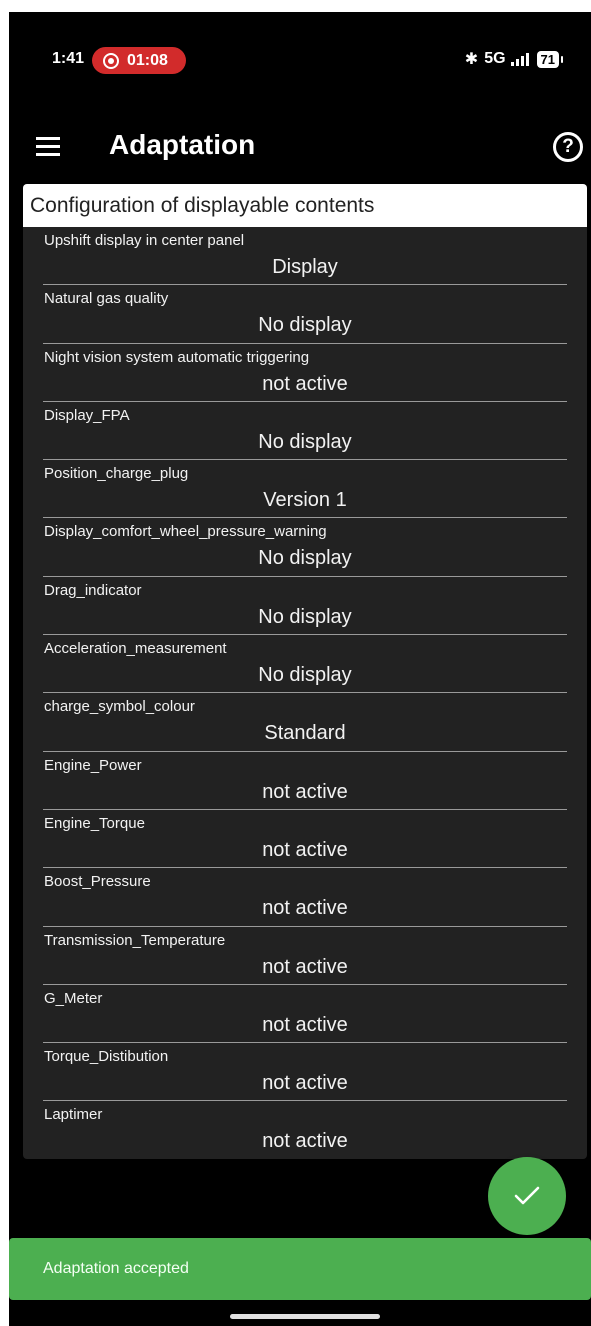  I want to click on setting-label: Upshift display in center panel, so click(144, 240).